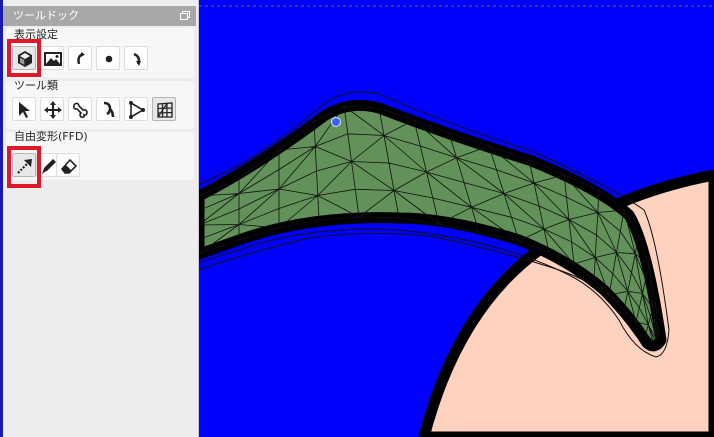 The height and width of the screenshot is (437, 714). I want to click on mesh-tool-button, so click(164, 109).